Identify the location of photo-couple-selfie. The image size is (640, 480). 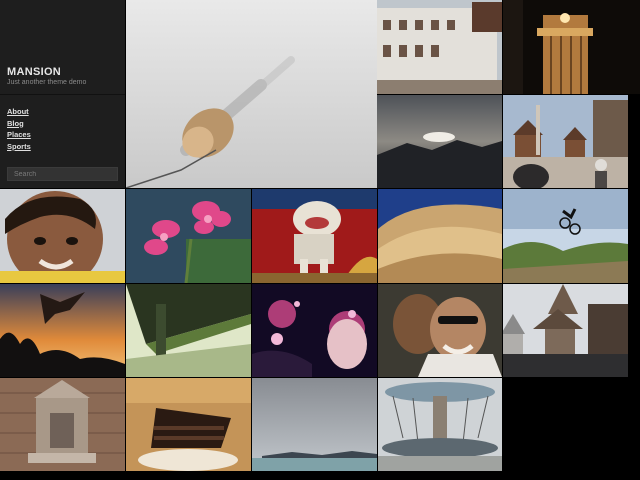
(440, 330).